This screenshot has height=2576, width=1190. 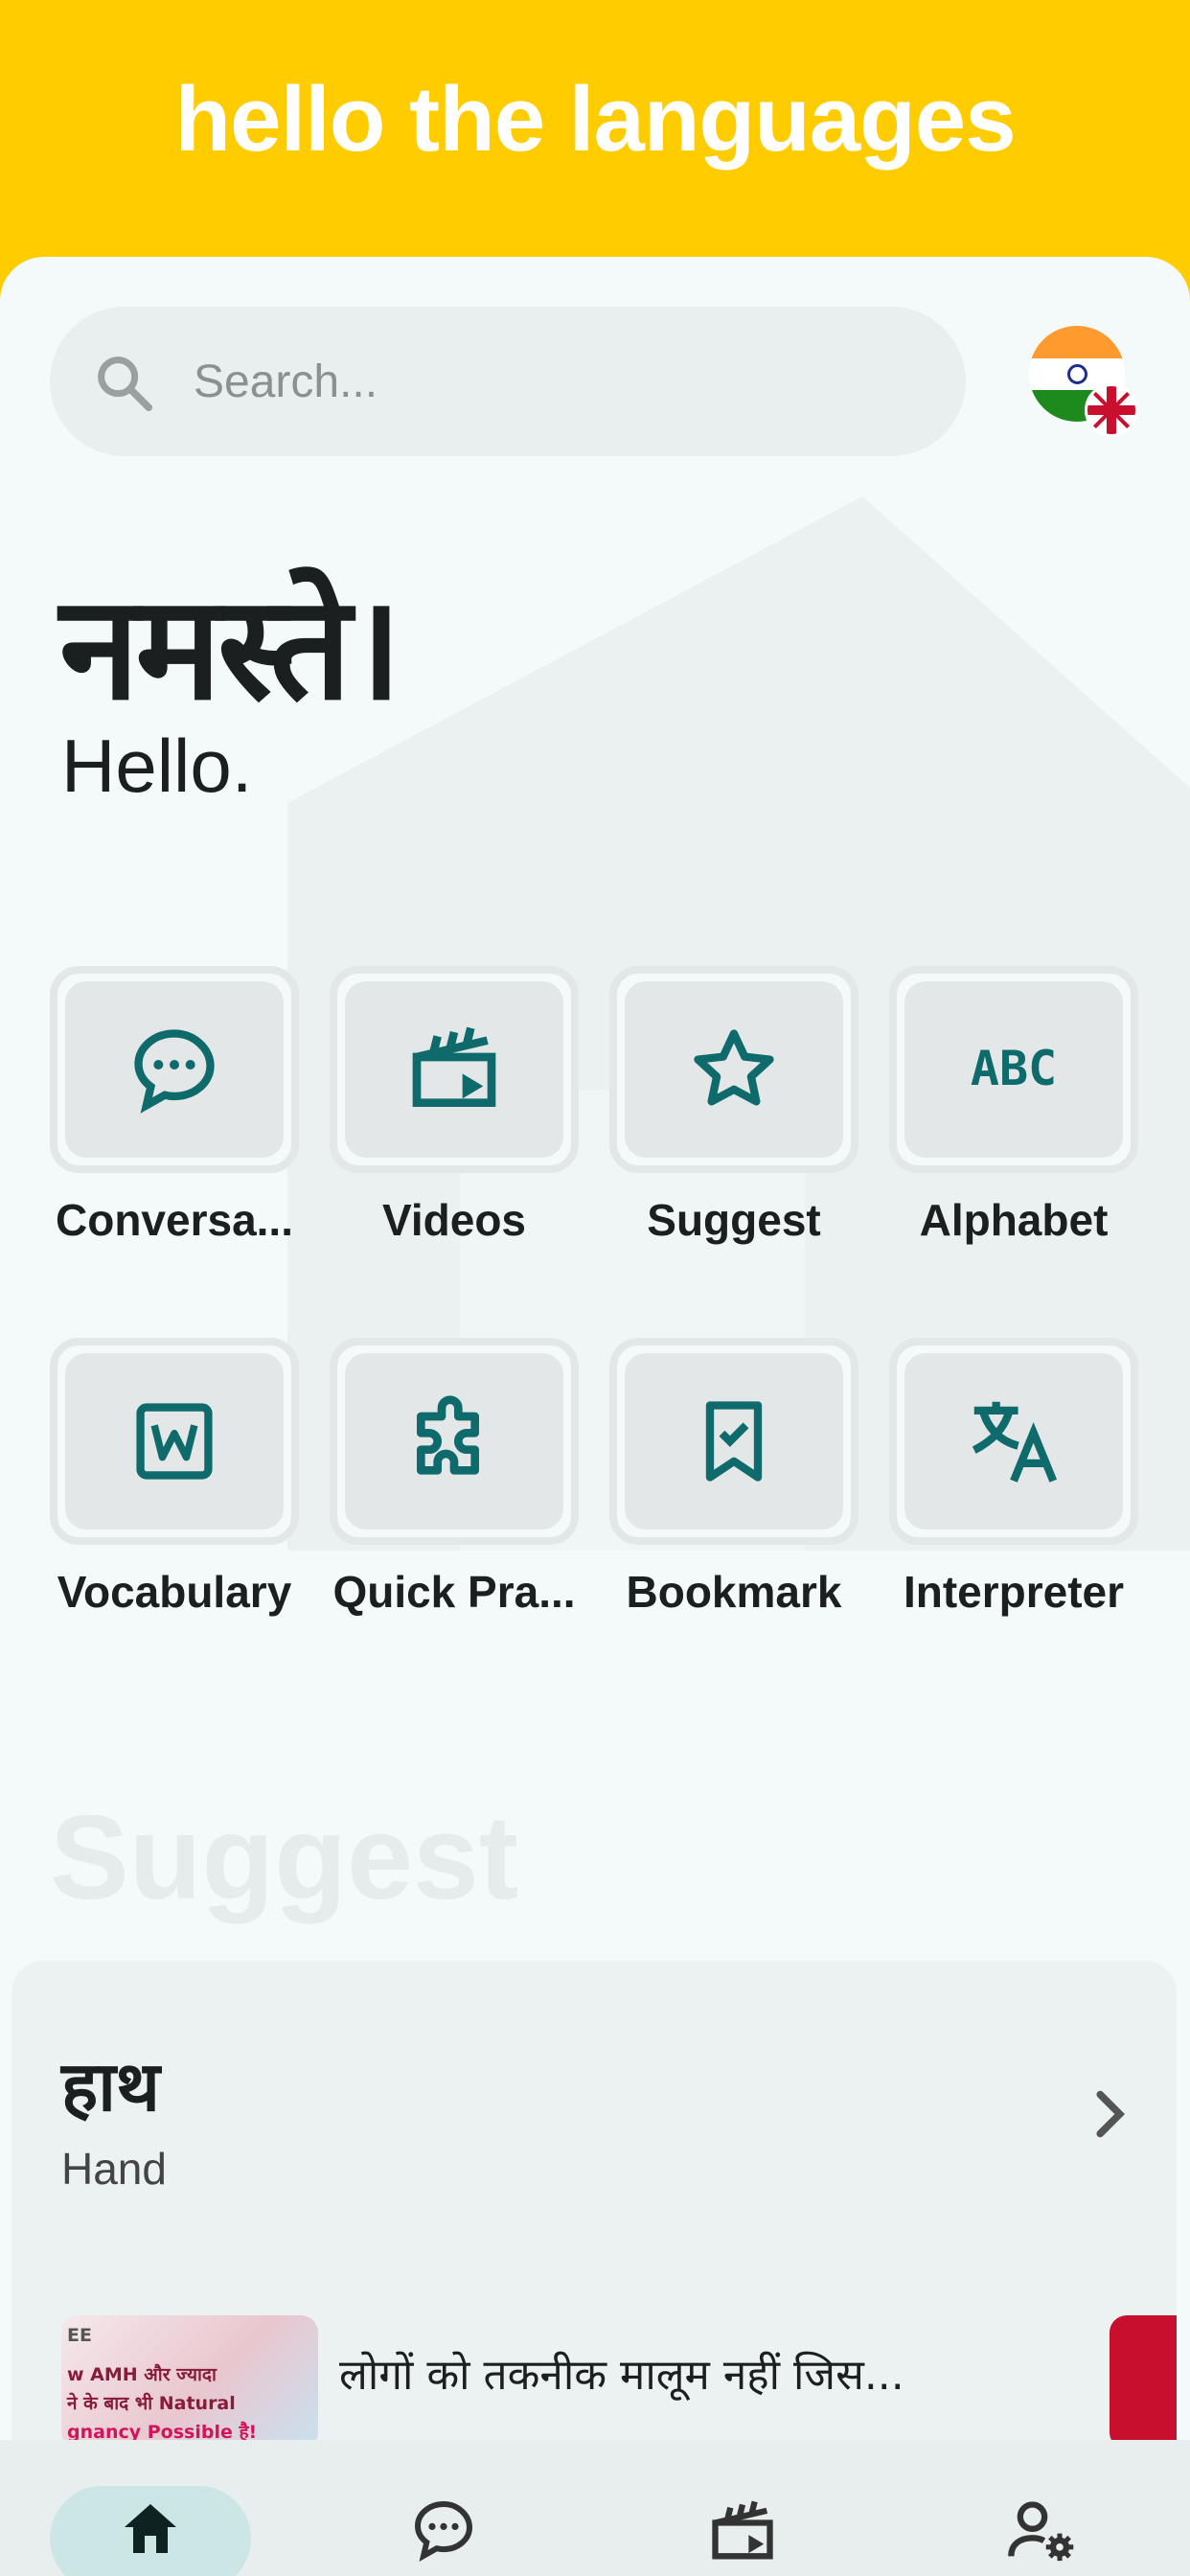 What do you see at coordinates (125, 384) in the screenshot?
I see `search-icon` at bounding box center [125, 384].